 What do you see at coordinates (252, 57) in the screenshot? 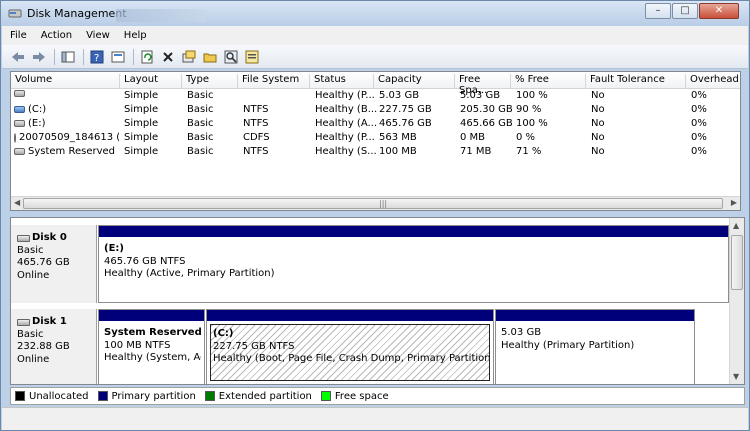
I see `export-icon` at bounding box center [252, 57].